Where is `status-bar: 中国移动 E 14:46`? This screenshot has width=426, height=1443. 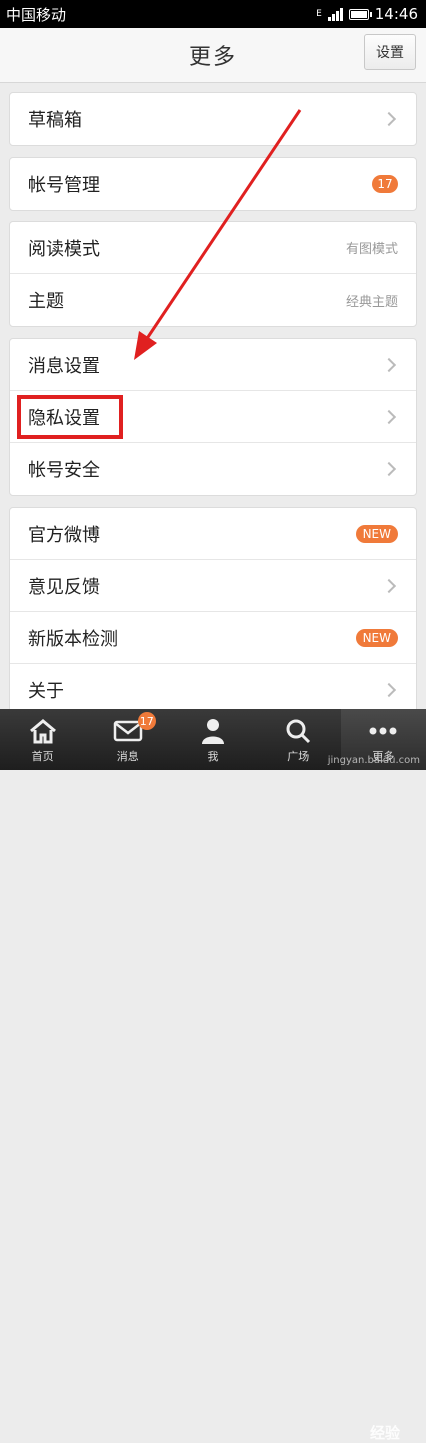 status-bar: 中国移动 E 14:46 is located at coordinates (213, 14).